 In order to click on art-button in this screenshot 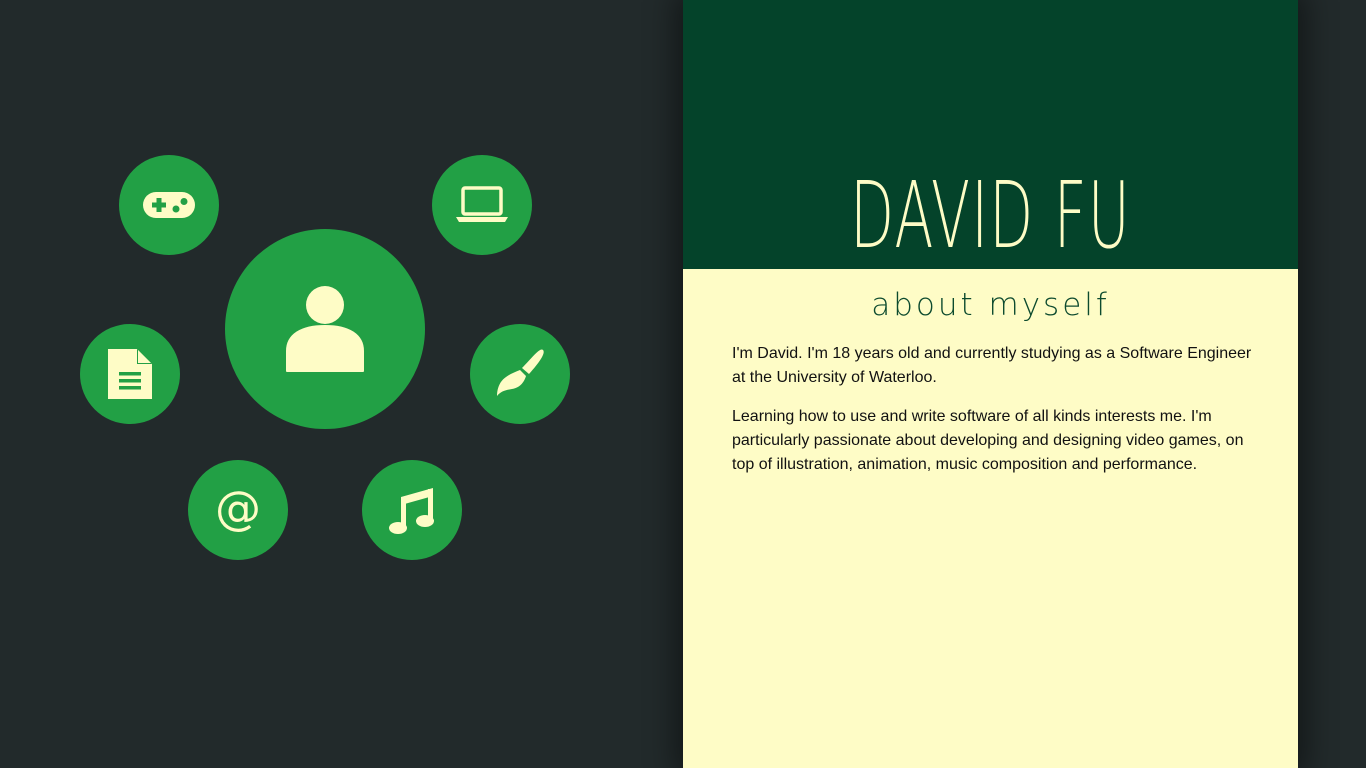, I will do `click(520, 374)`.